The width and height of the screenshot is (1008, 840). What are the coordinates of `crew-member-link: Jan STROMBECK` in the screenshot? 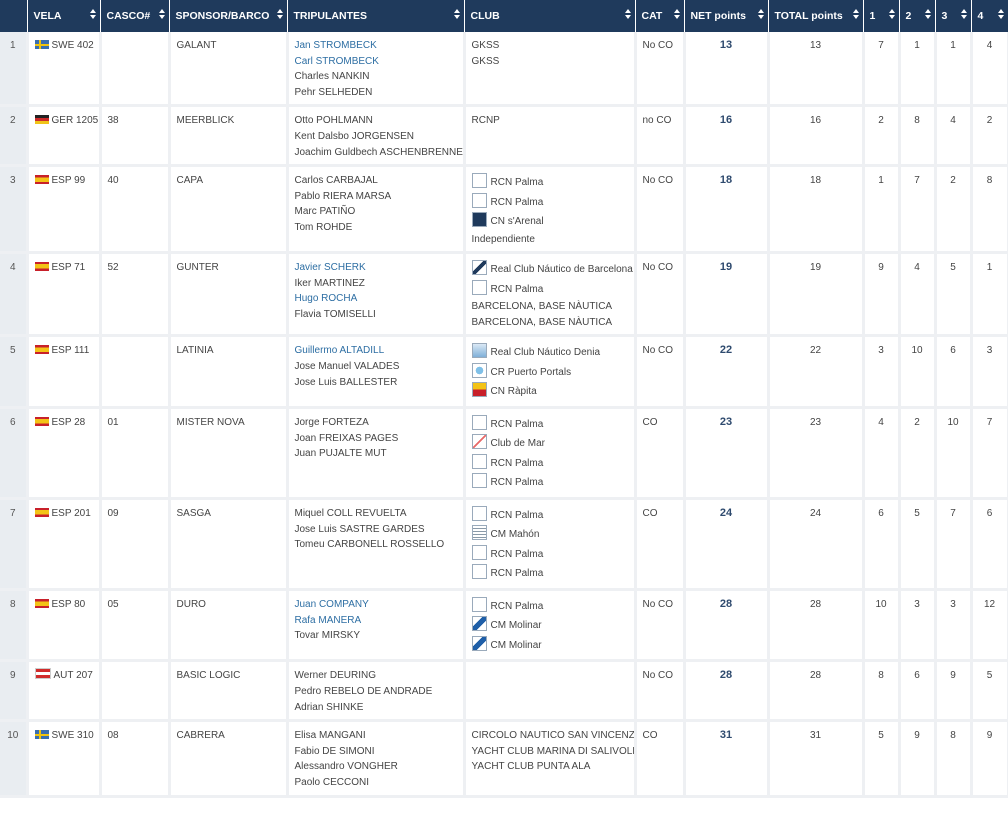 It's located at (376, 46).